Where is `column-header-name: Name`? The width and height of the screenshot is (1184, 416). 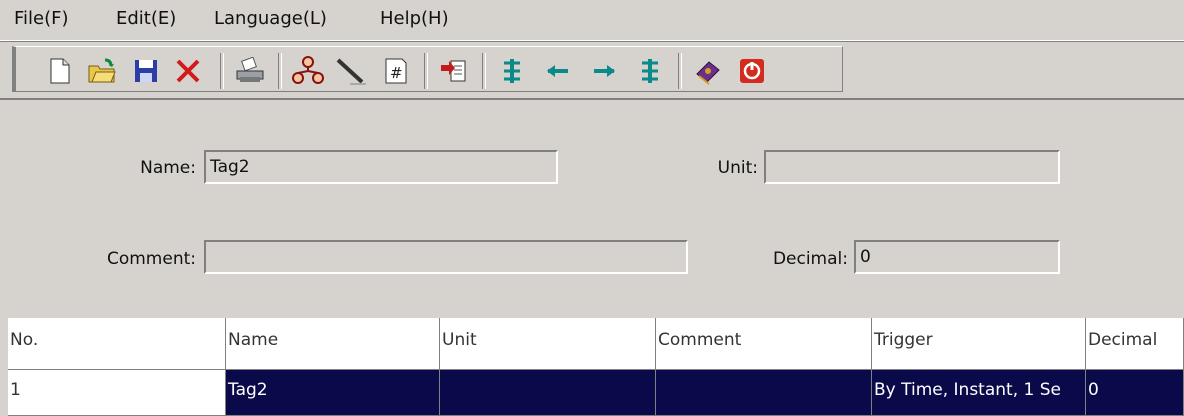
column-header-name: Name is located at coordinates (333, 344).